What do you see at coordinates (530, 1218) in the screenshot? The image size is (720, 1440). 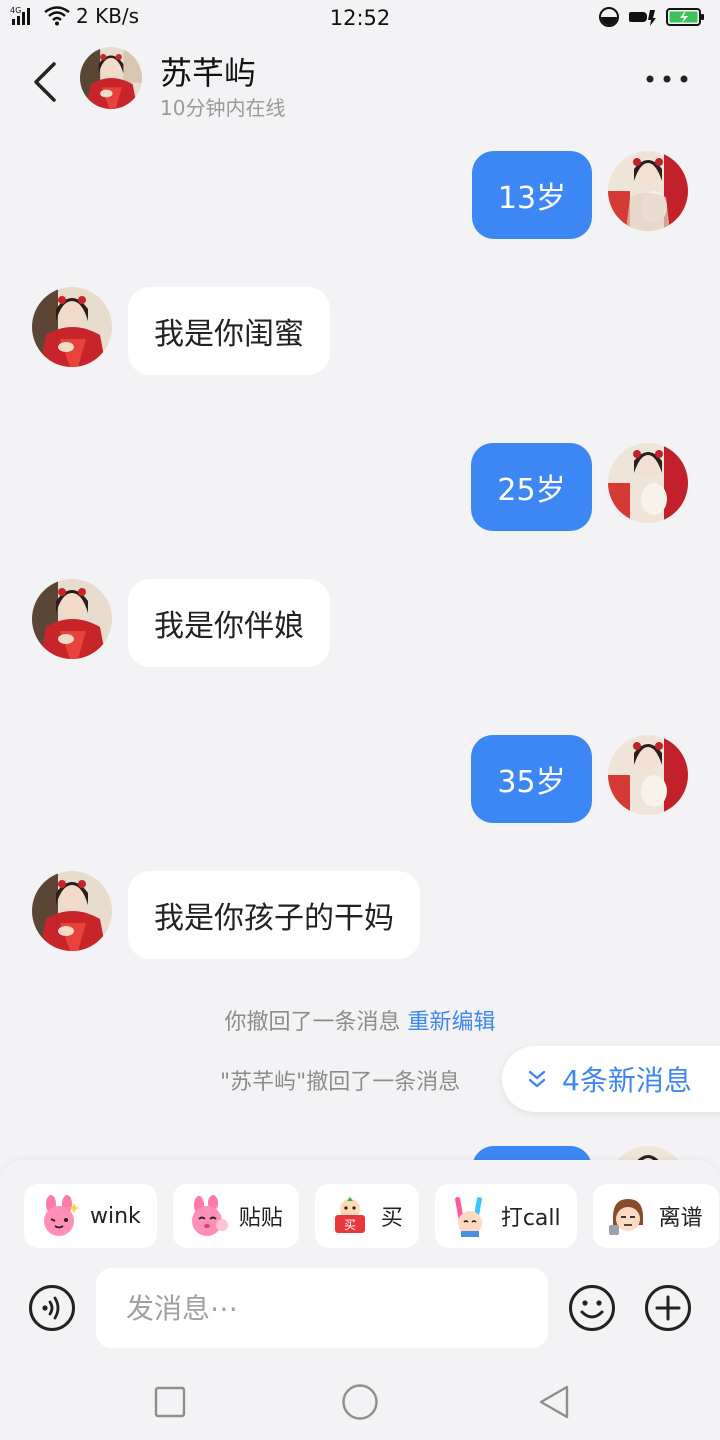 I see `sticker-label: 打call` at bounding box center [530, 1218].